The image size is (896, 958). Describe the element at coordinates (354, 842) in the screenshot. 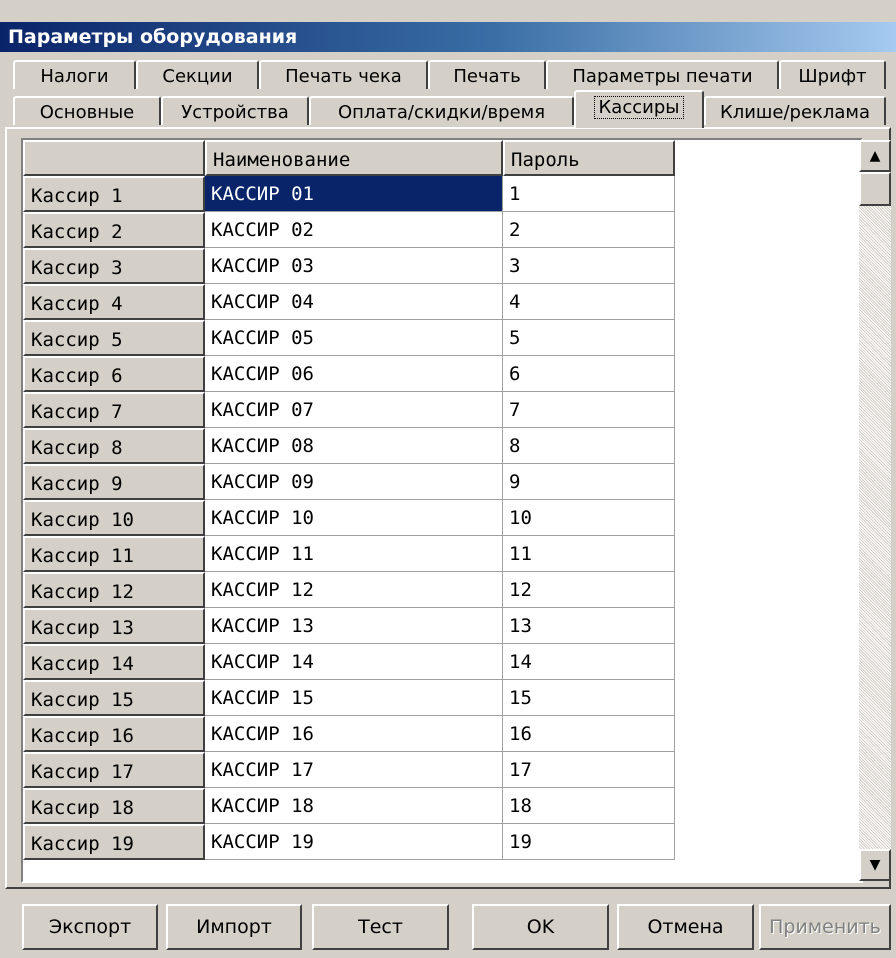

I see `cashier-name-cell: КАССИР 19` at that location.